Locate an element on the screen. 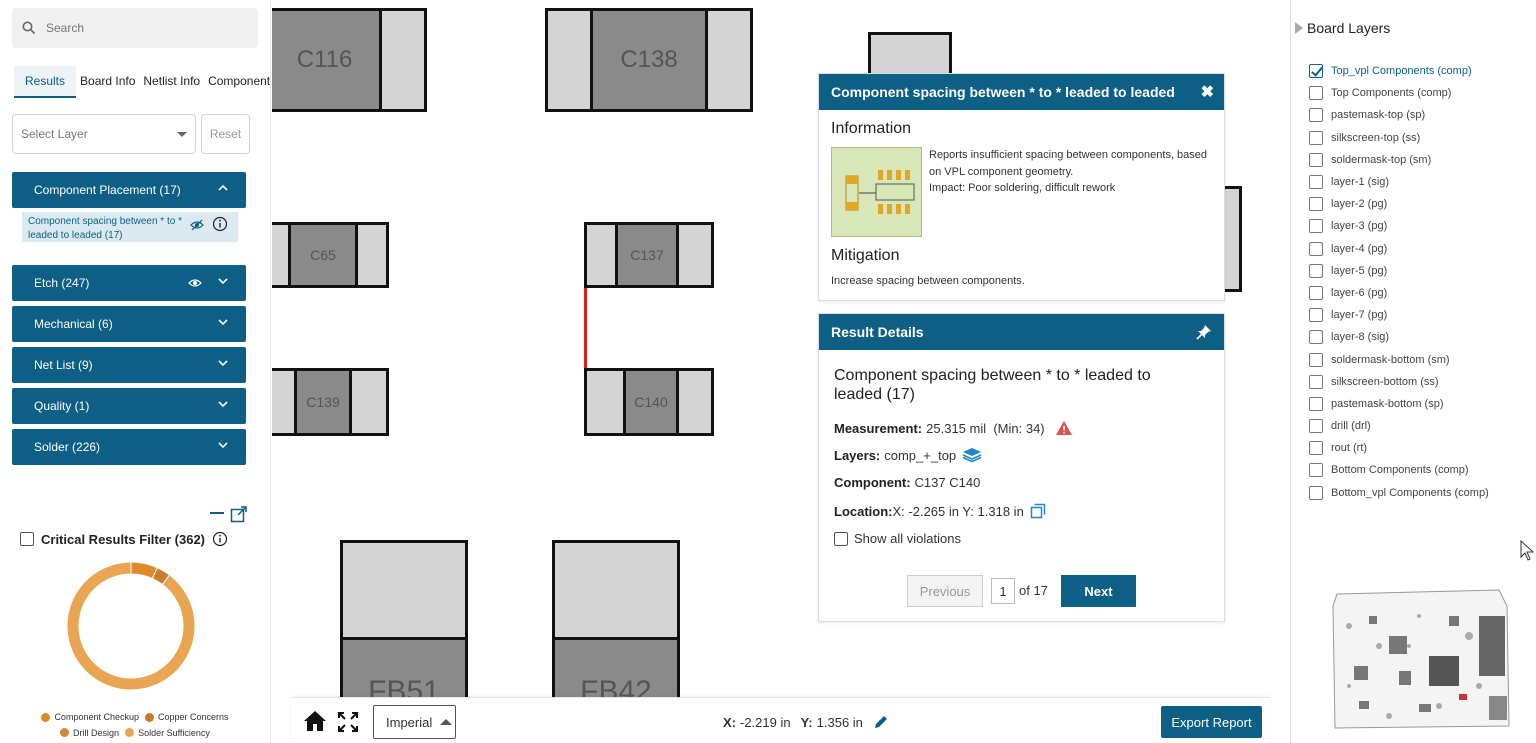 The image size is (1536, 743). layer-item: layer-4 (pg) is located at coordinates (1399, 249).